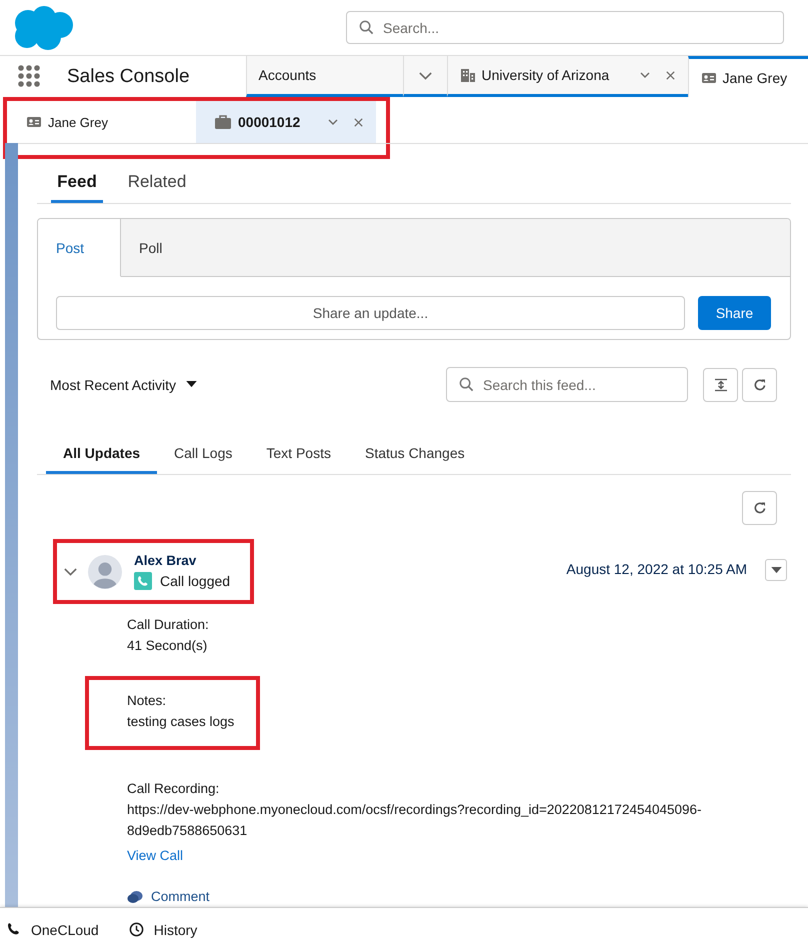 The image size is (808, 951). What do you see at coordinates (748, 76) in the screenshot?
I see `nav-tab: Jane Grey` at bounding box center [748, 76].